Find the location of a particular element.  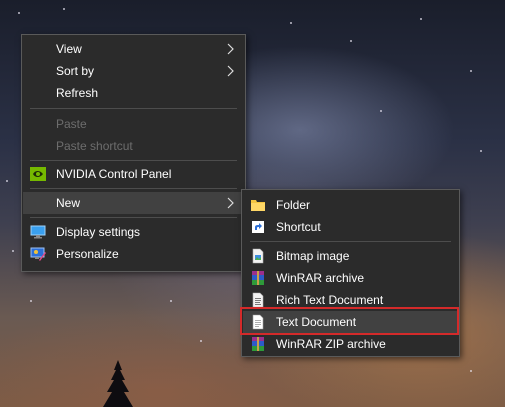

folder-icon is located at coordinates (258, 205).